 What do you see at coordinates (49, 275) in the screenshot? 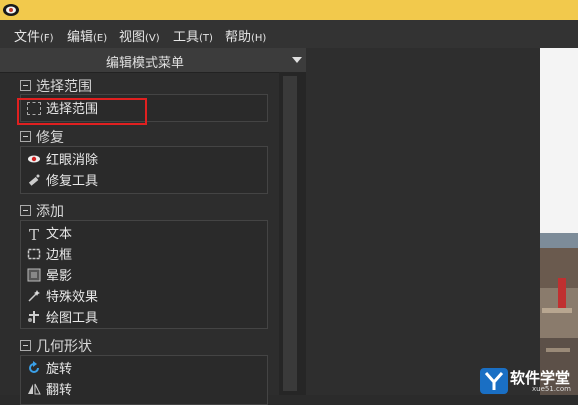
I see `item-vignette: 晕影` at bounding box center [49, 275].